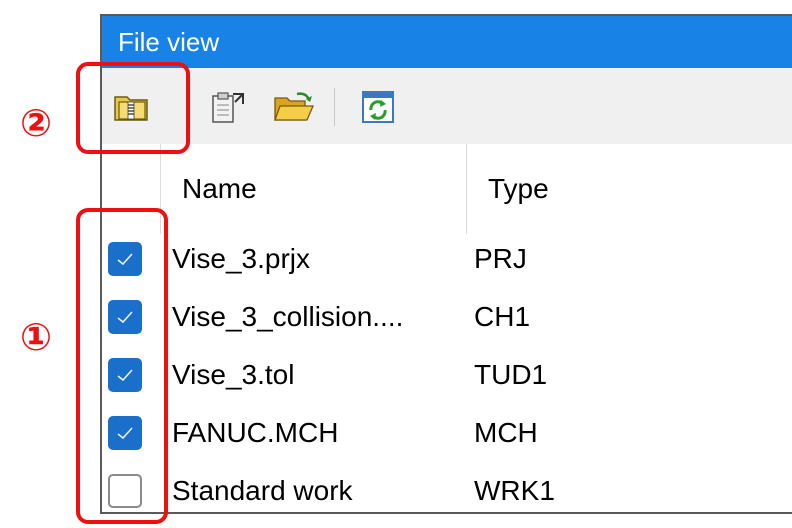  I want to click on table-header: Name Type, so click(447, 189).